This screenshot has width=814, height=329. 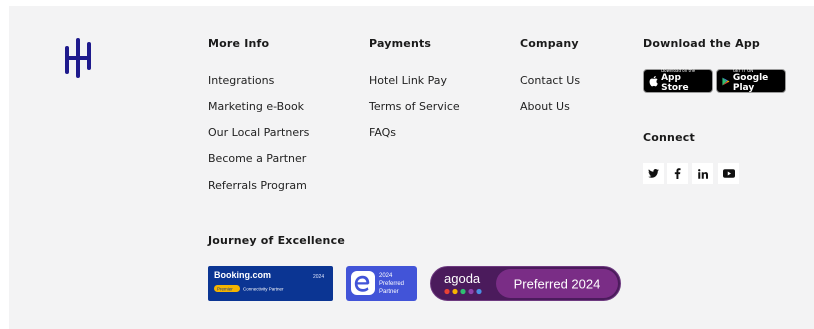 What do you see at coordinates (728, 173) in the screenshot?
I see `youtube-icon` at bounding box center [728, 173].